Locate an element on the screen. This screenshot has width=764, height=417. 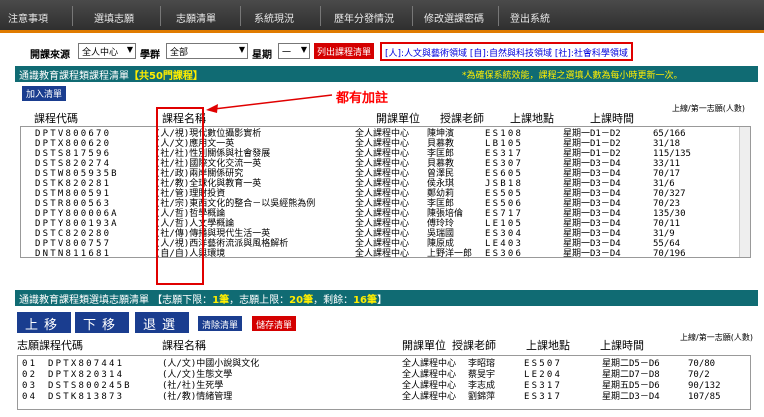
nav-logout: 登出系統 is located at coordinates (530, 17).